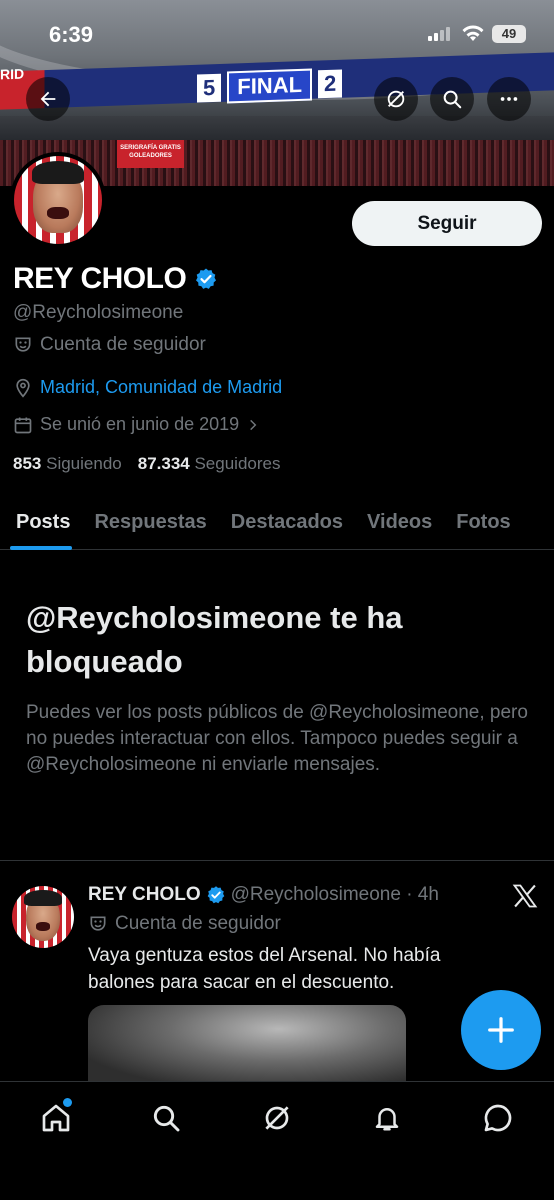 The image size is (554, 1200). Describe the element at coordinates (330, 84) in the screenshot. I see `score-right: 2` at that location.